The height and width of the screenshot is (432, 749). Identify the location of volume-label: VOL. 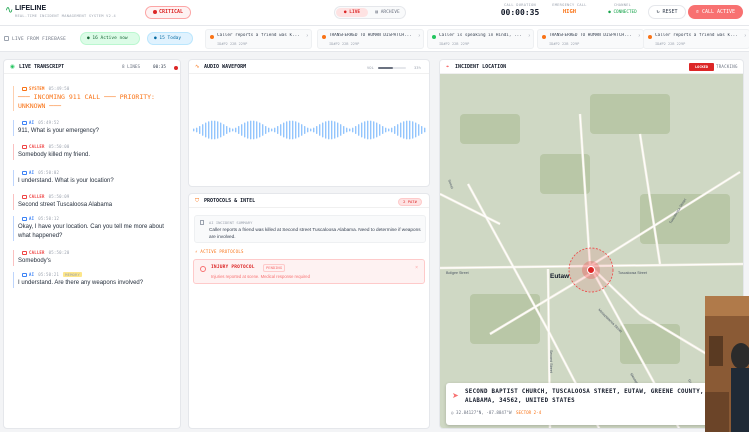
(370, 67).